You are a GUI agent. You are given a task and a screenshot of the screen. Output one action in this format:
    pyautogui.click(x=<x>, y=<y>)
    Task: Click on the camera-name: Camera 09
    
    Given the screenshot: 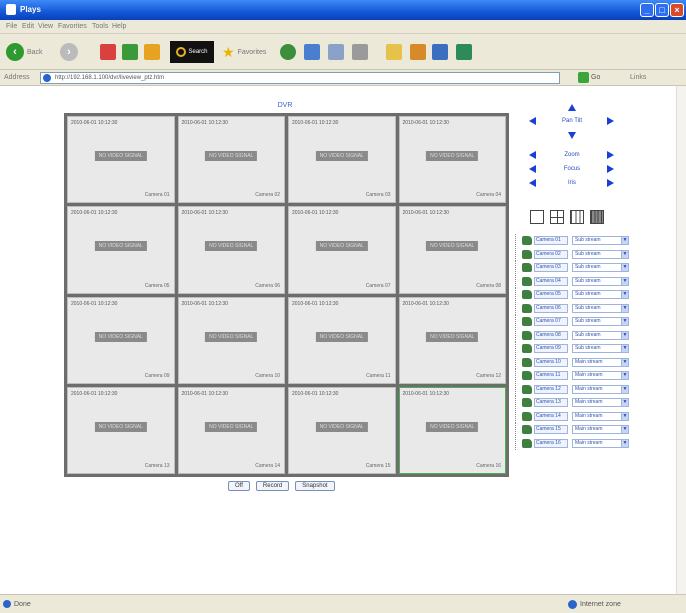 What is the action you would take?
    pyautogui.click(x=551, y=348)
    